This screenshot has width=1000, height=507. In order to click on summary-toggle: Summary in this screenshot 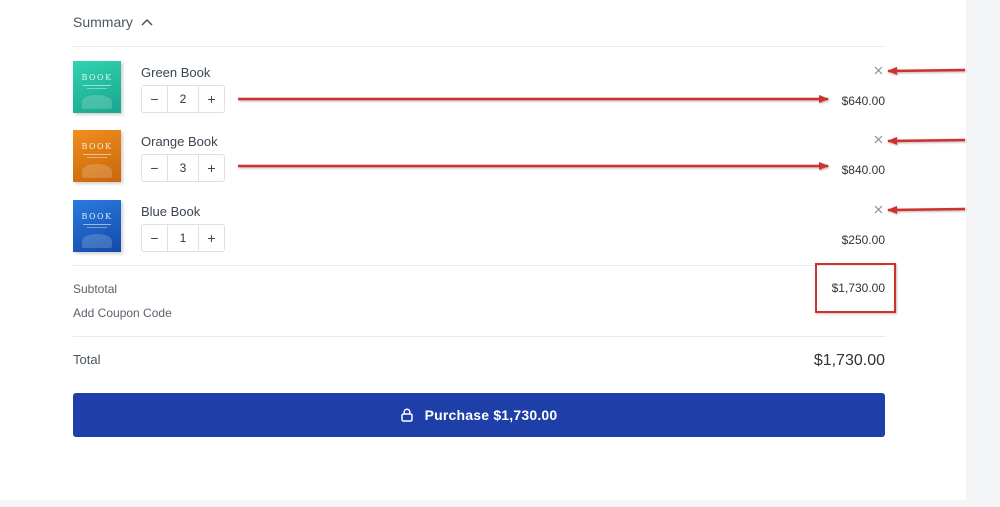, I will do `click(113, 22)`.